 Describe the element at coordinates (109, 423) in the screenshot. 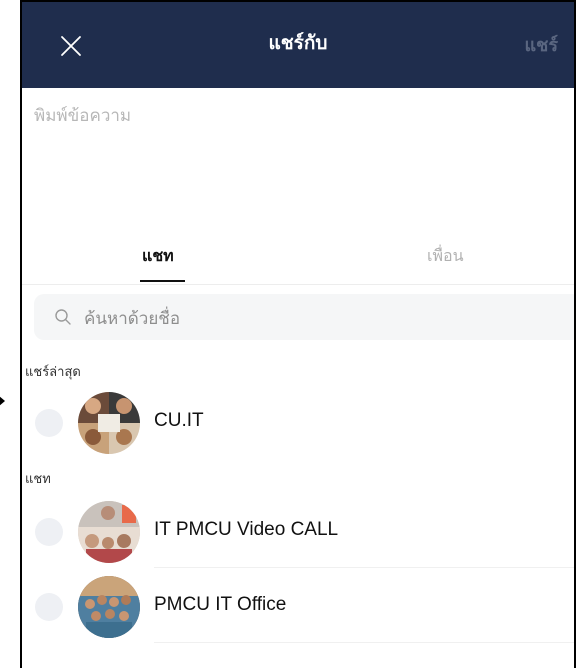

I see `group-photo-avatar` at that location.